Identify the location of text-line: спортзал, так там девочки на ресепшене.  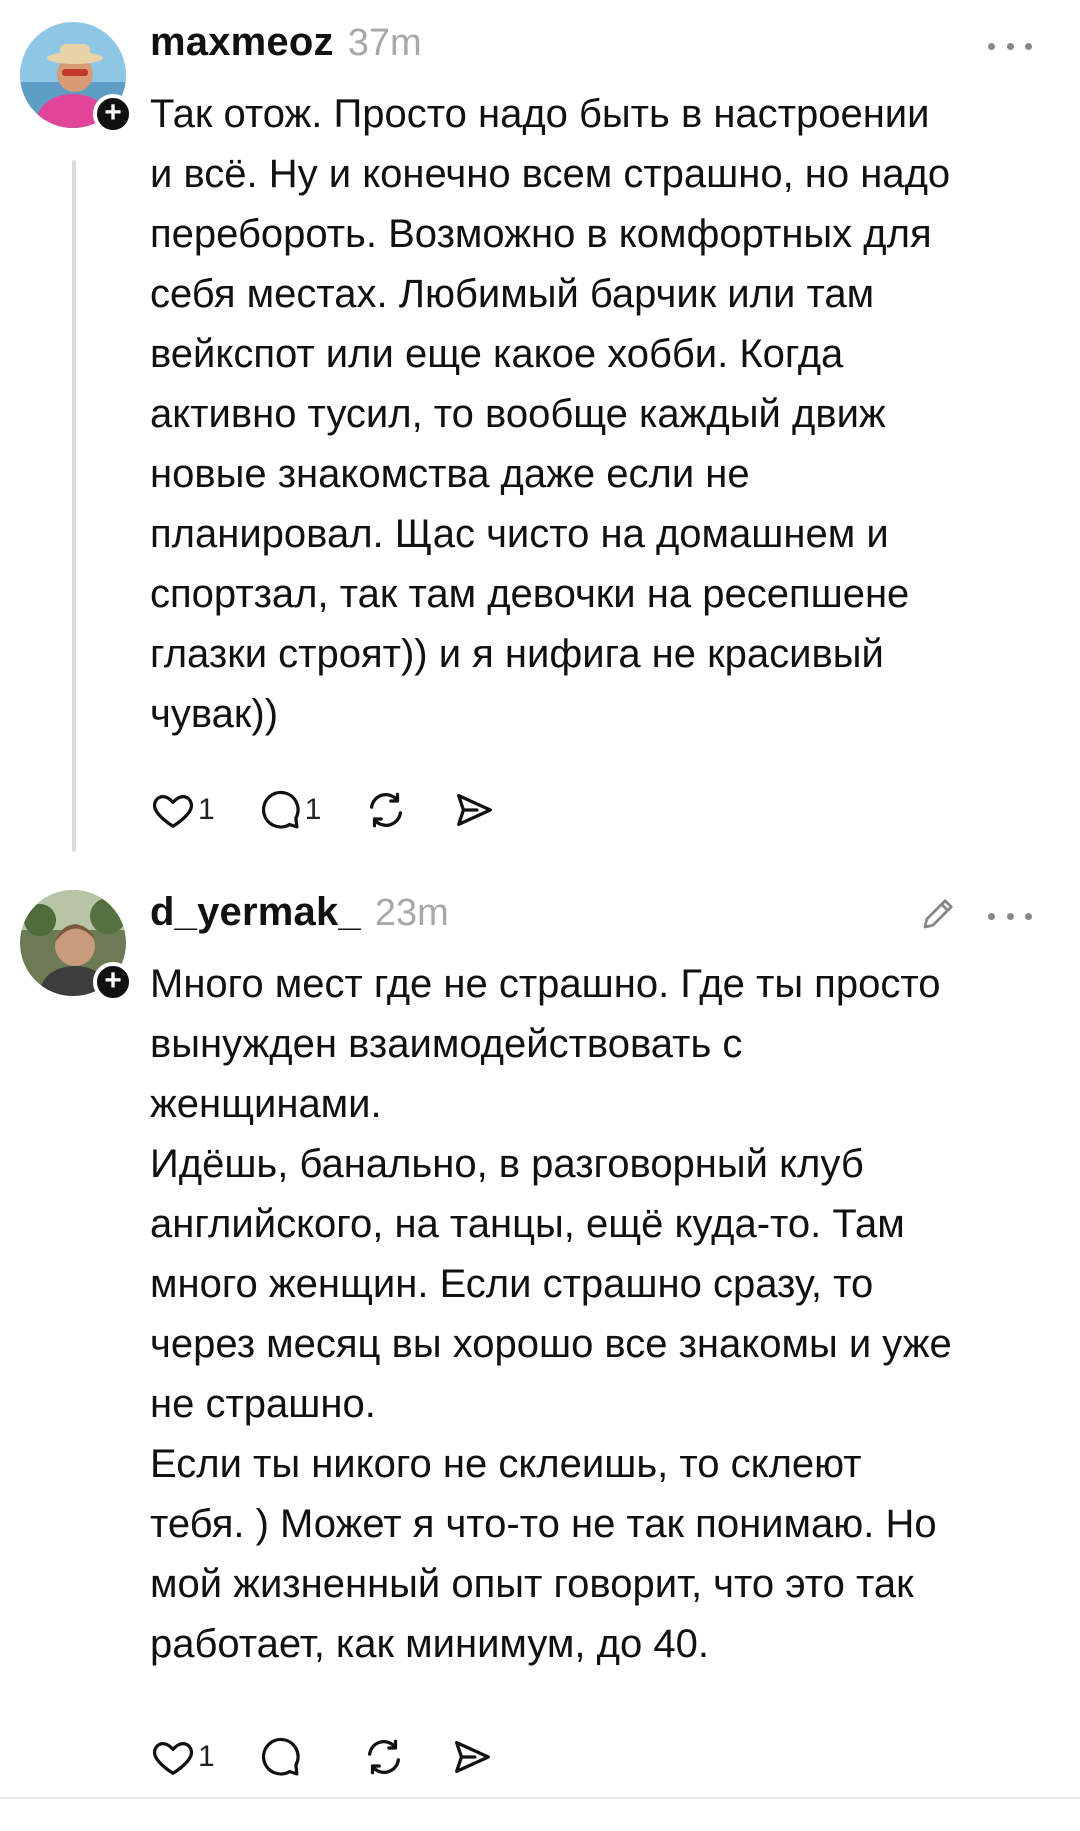
(530, 594).